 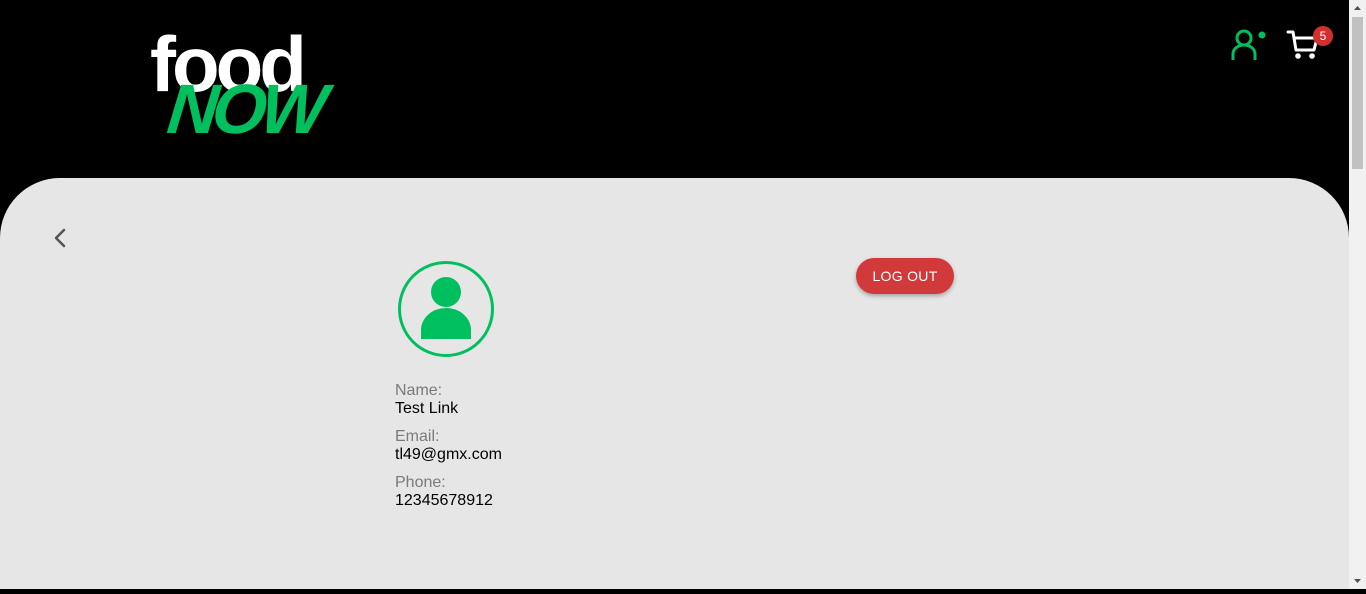 I want to click on chevron-left-icon, so click(x=60, y=238).